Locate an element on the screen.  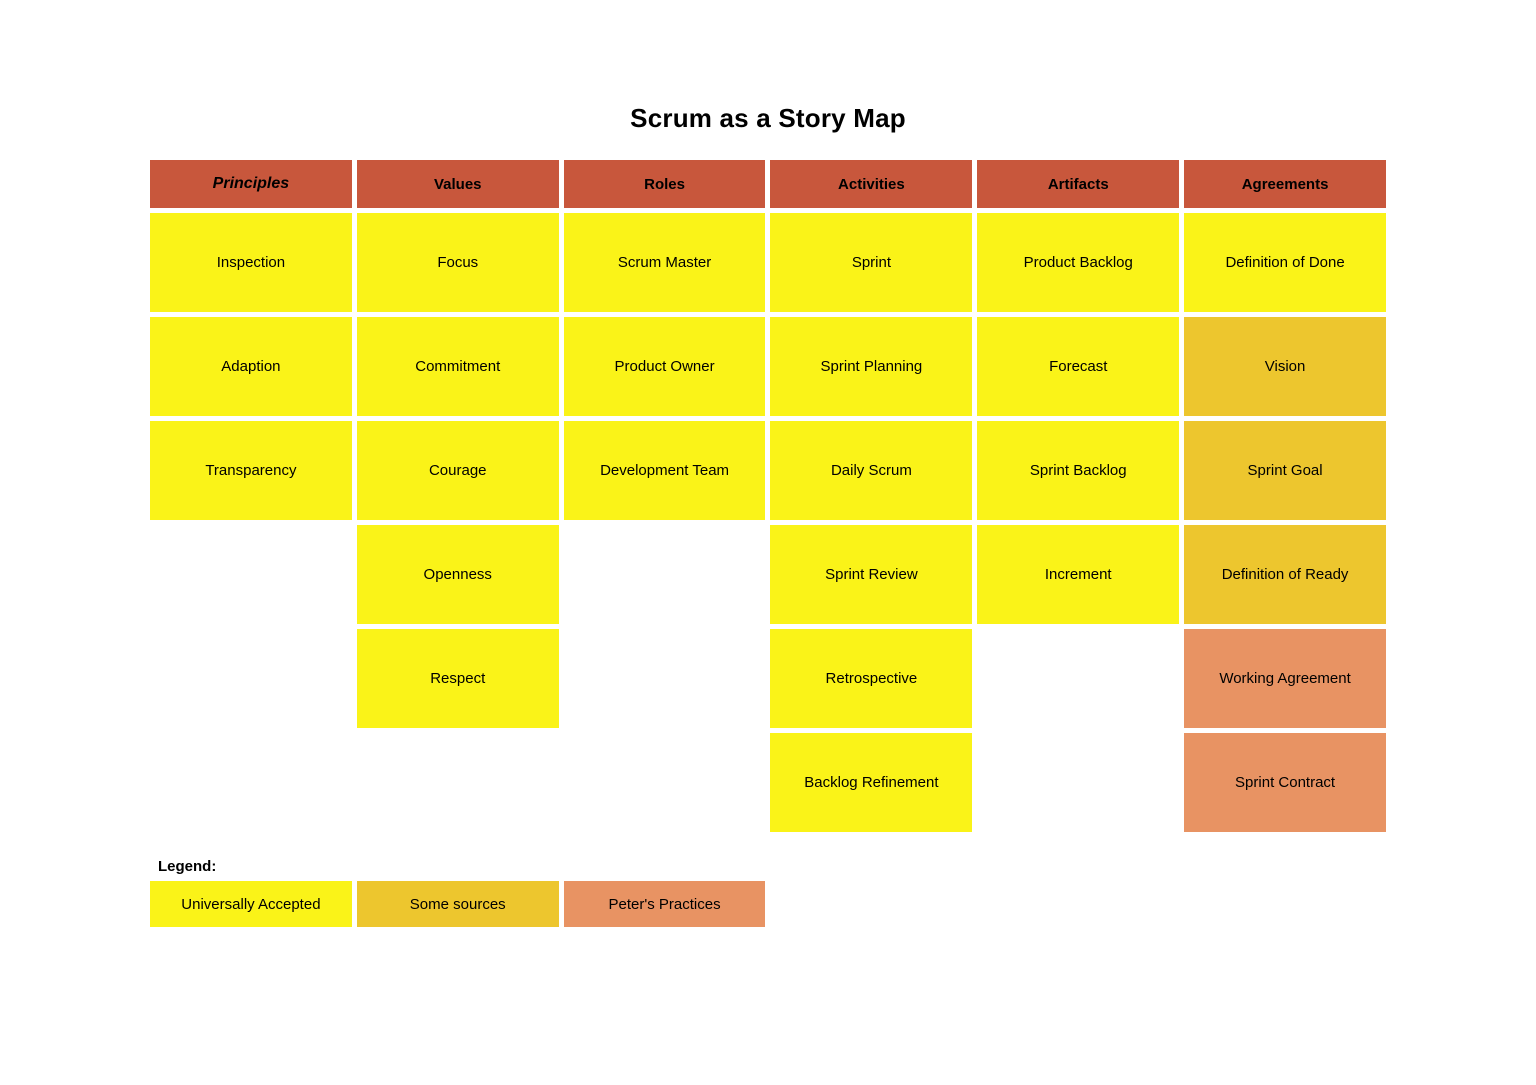
map-cell: Courage is located at coordinates (457, 470).